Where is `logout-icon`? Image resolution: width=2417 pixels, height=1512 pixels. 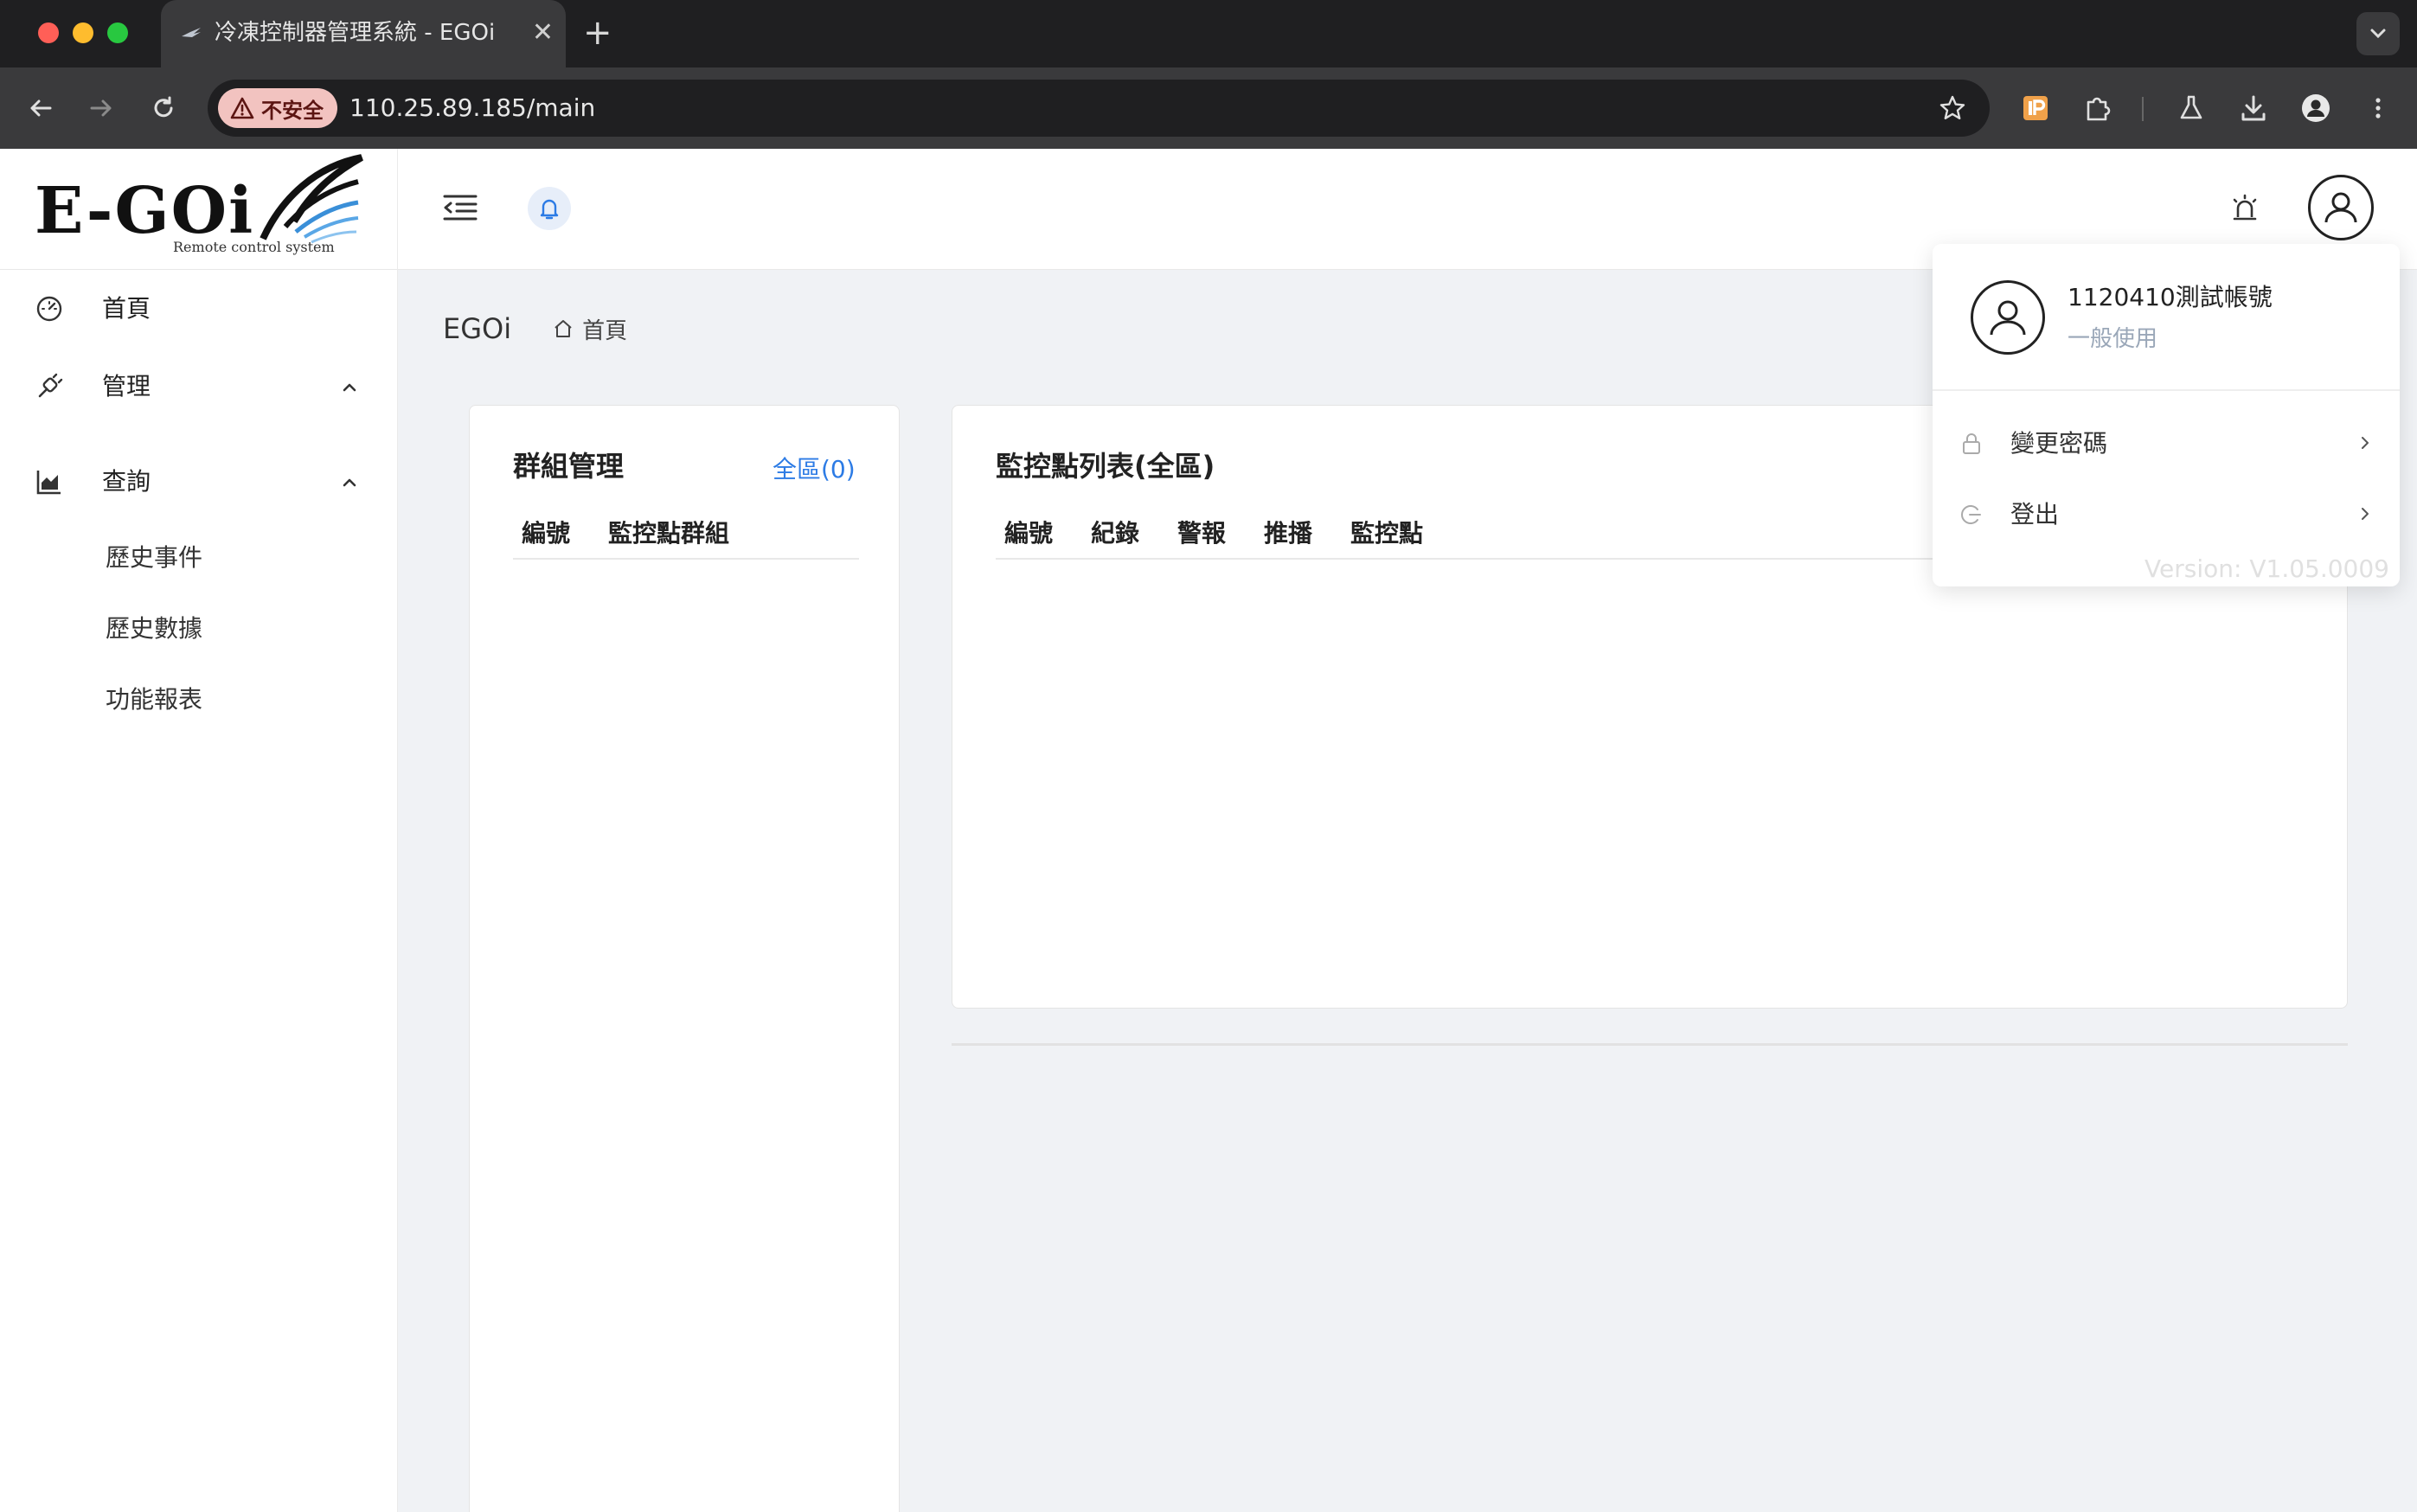
logout-icon is located at coordinates (1971, 514).